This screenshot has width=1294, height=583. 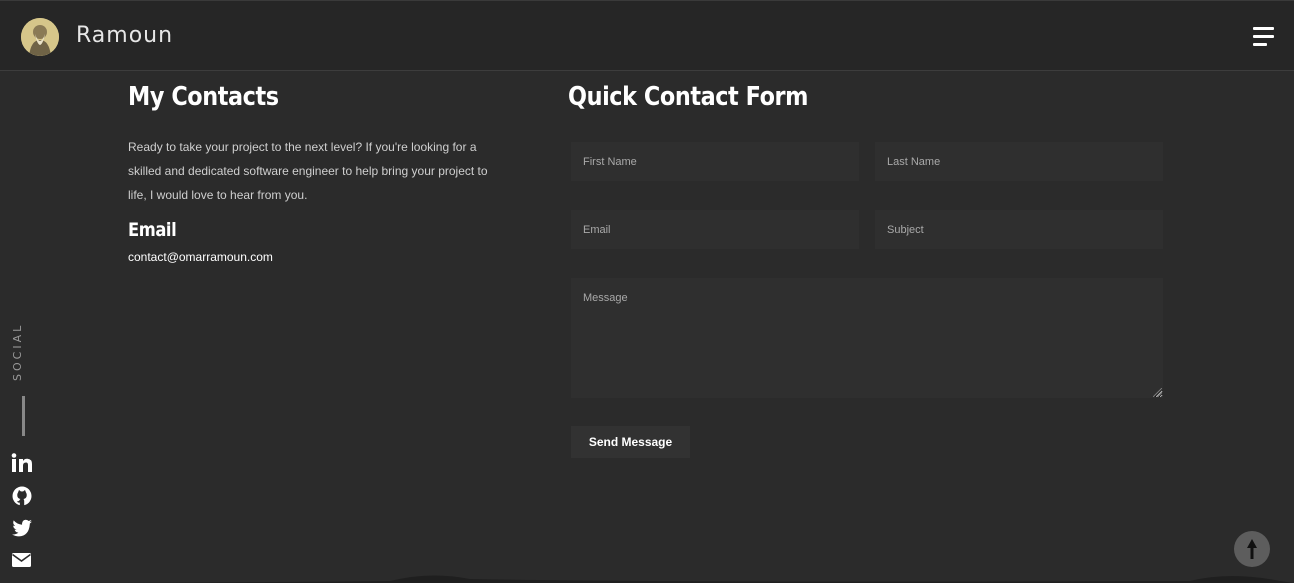 What do you see at coordinates (647, 35) in the screenshot?
I see `top-bar: Ramoun` at bounding box center [647, 35].